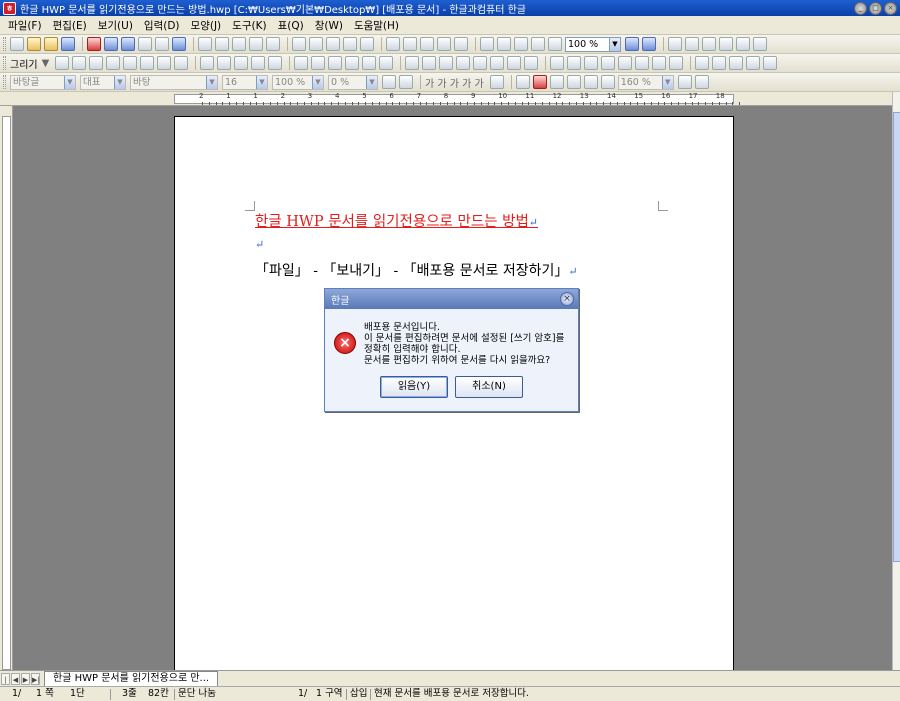  I want to click on zoom-in-icon, so click(632, 44).